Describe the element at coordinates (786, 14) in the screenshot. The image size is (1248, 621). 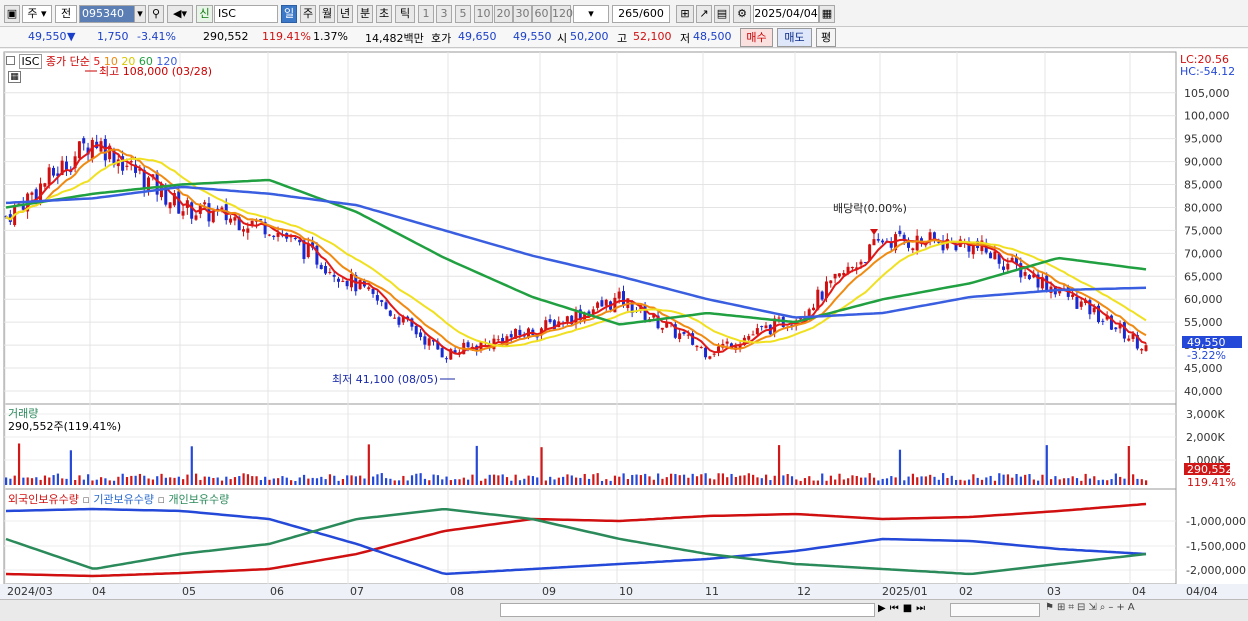
I see `date-input: 2025/04/04` at that location.